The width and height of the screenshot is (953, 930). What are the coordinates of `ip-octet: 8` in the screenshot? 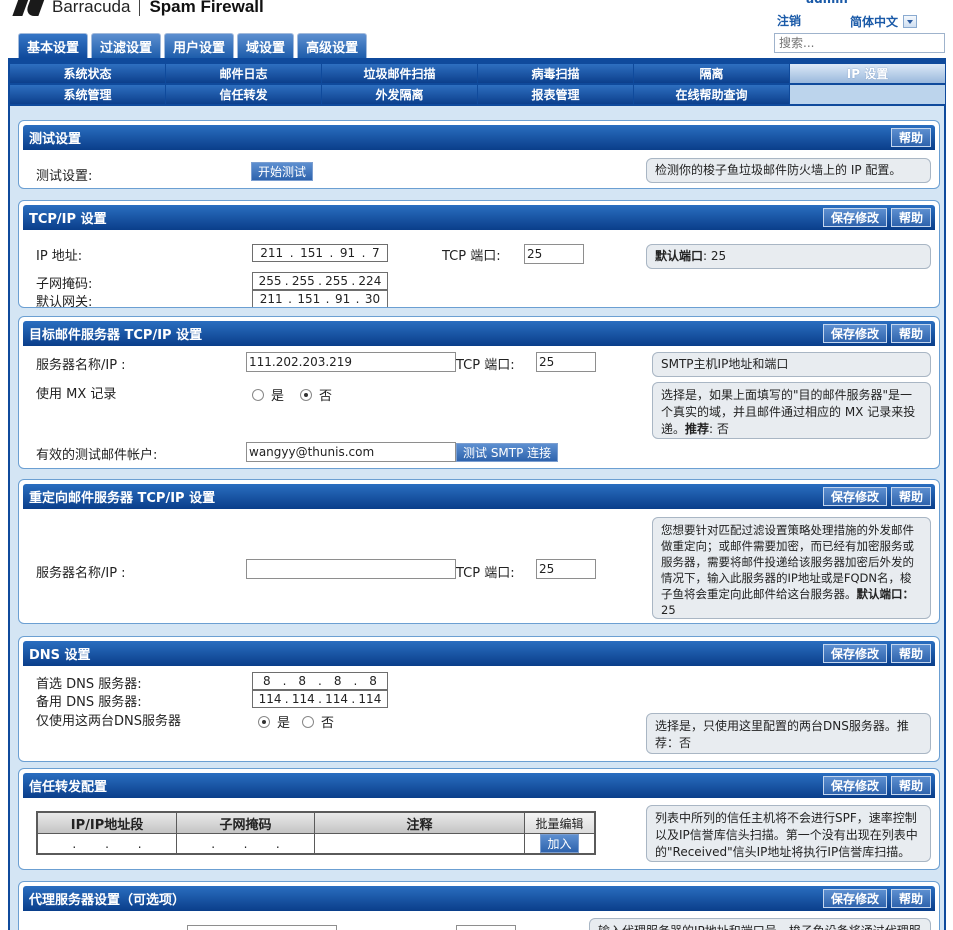 It's located at (337, 681).